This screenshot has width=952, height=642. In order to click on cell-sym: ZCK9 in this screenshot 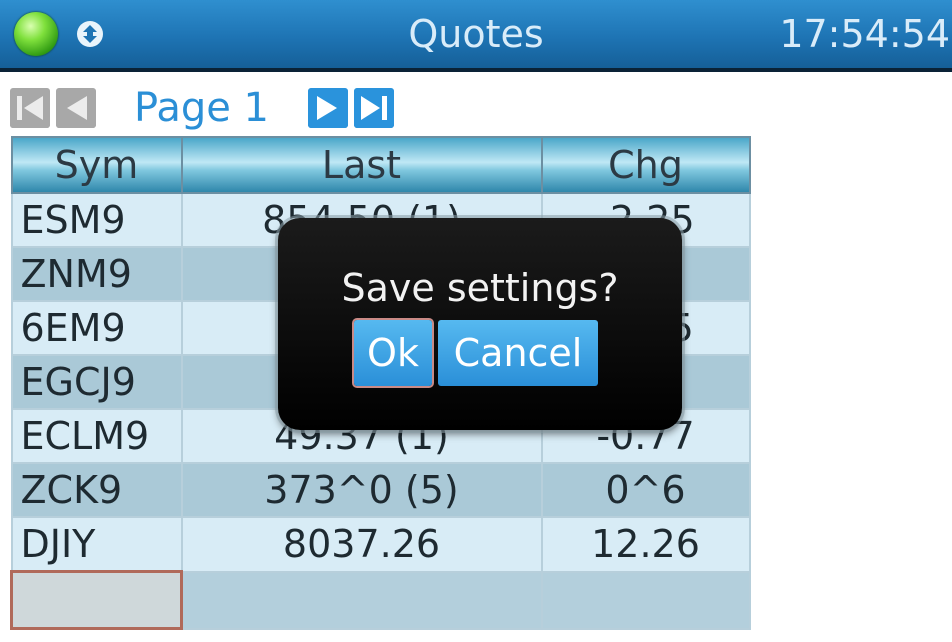, I will do `click(96, 490)`.